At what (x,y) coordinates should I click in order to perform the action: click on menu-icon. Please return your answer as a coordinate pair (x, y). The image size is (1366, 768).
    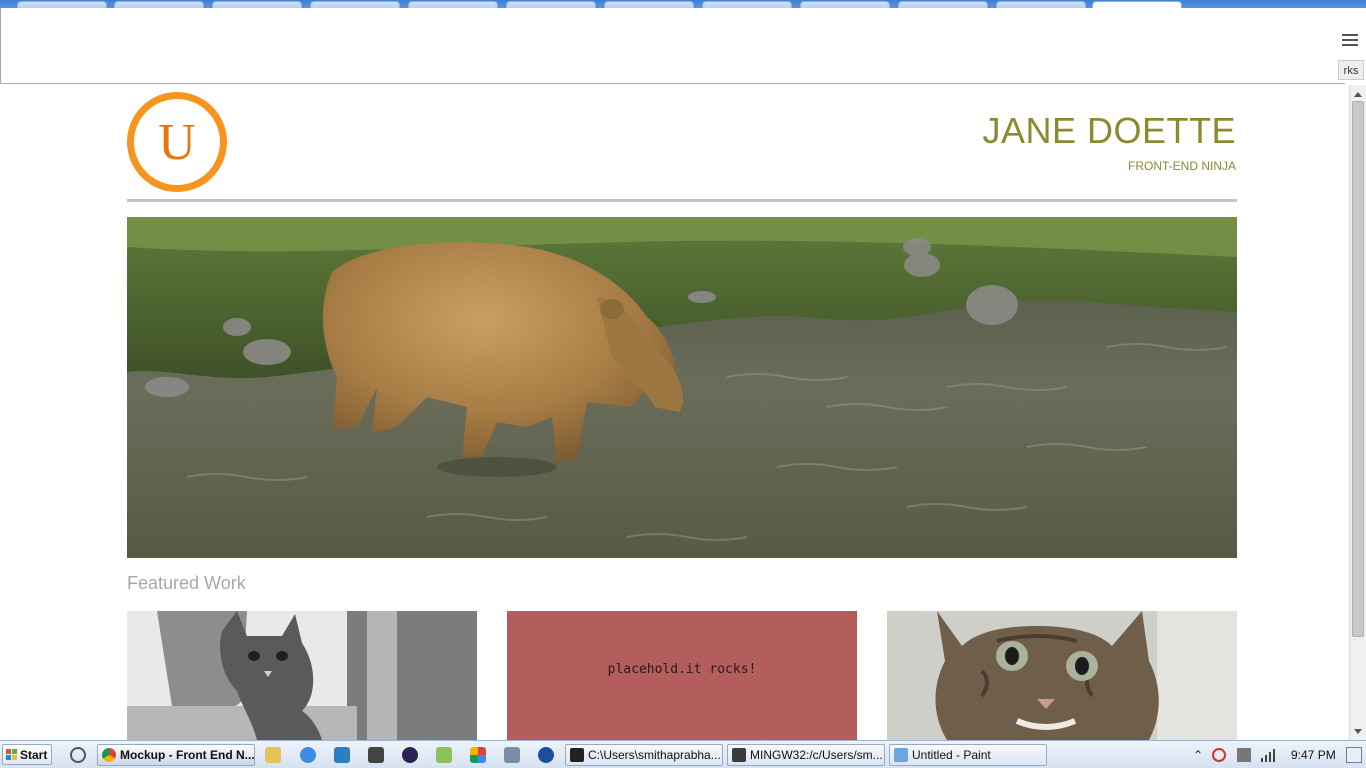
    Looking at the image, I should click on (1350, 41).